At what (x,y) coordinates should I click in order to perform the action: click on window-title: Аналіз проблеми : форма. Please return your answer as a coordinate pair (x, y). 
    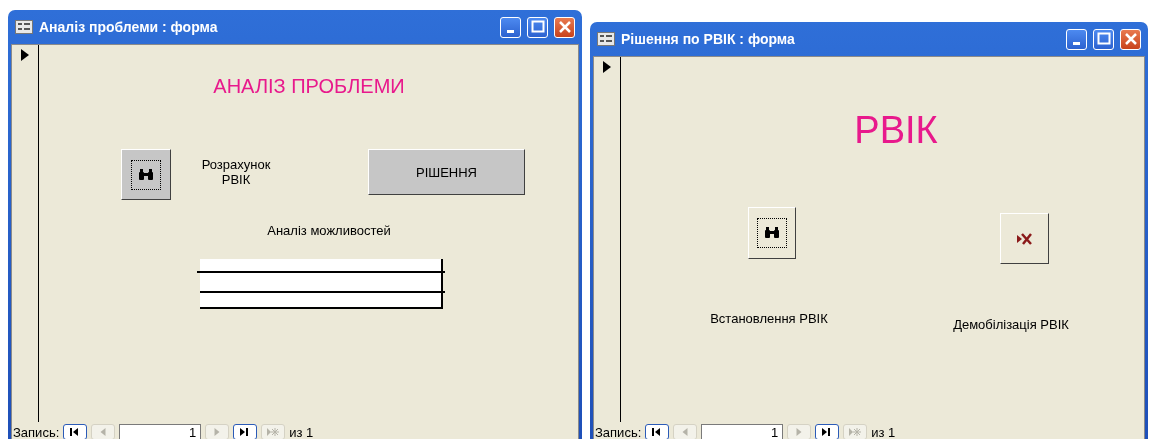
    Looking at the image, I should click on (129, 27).